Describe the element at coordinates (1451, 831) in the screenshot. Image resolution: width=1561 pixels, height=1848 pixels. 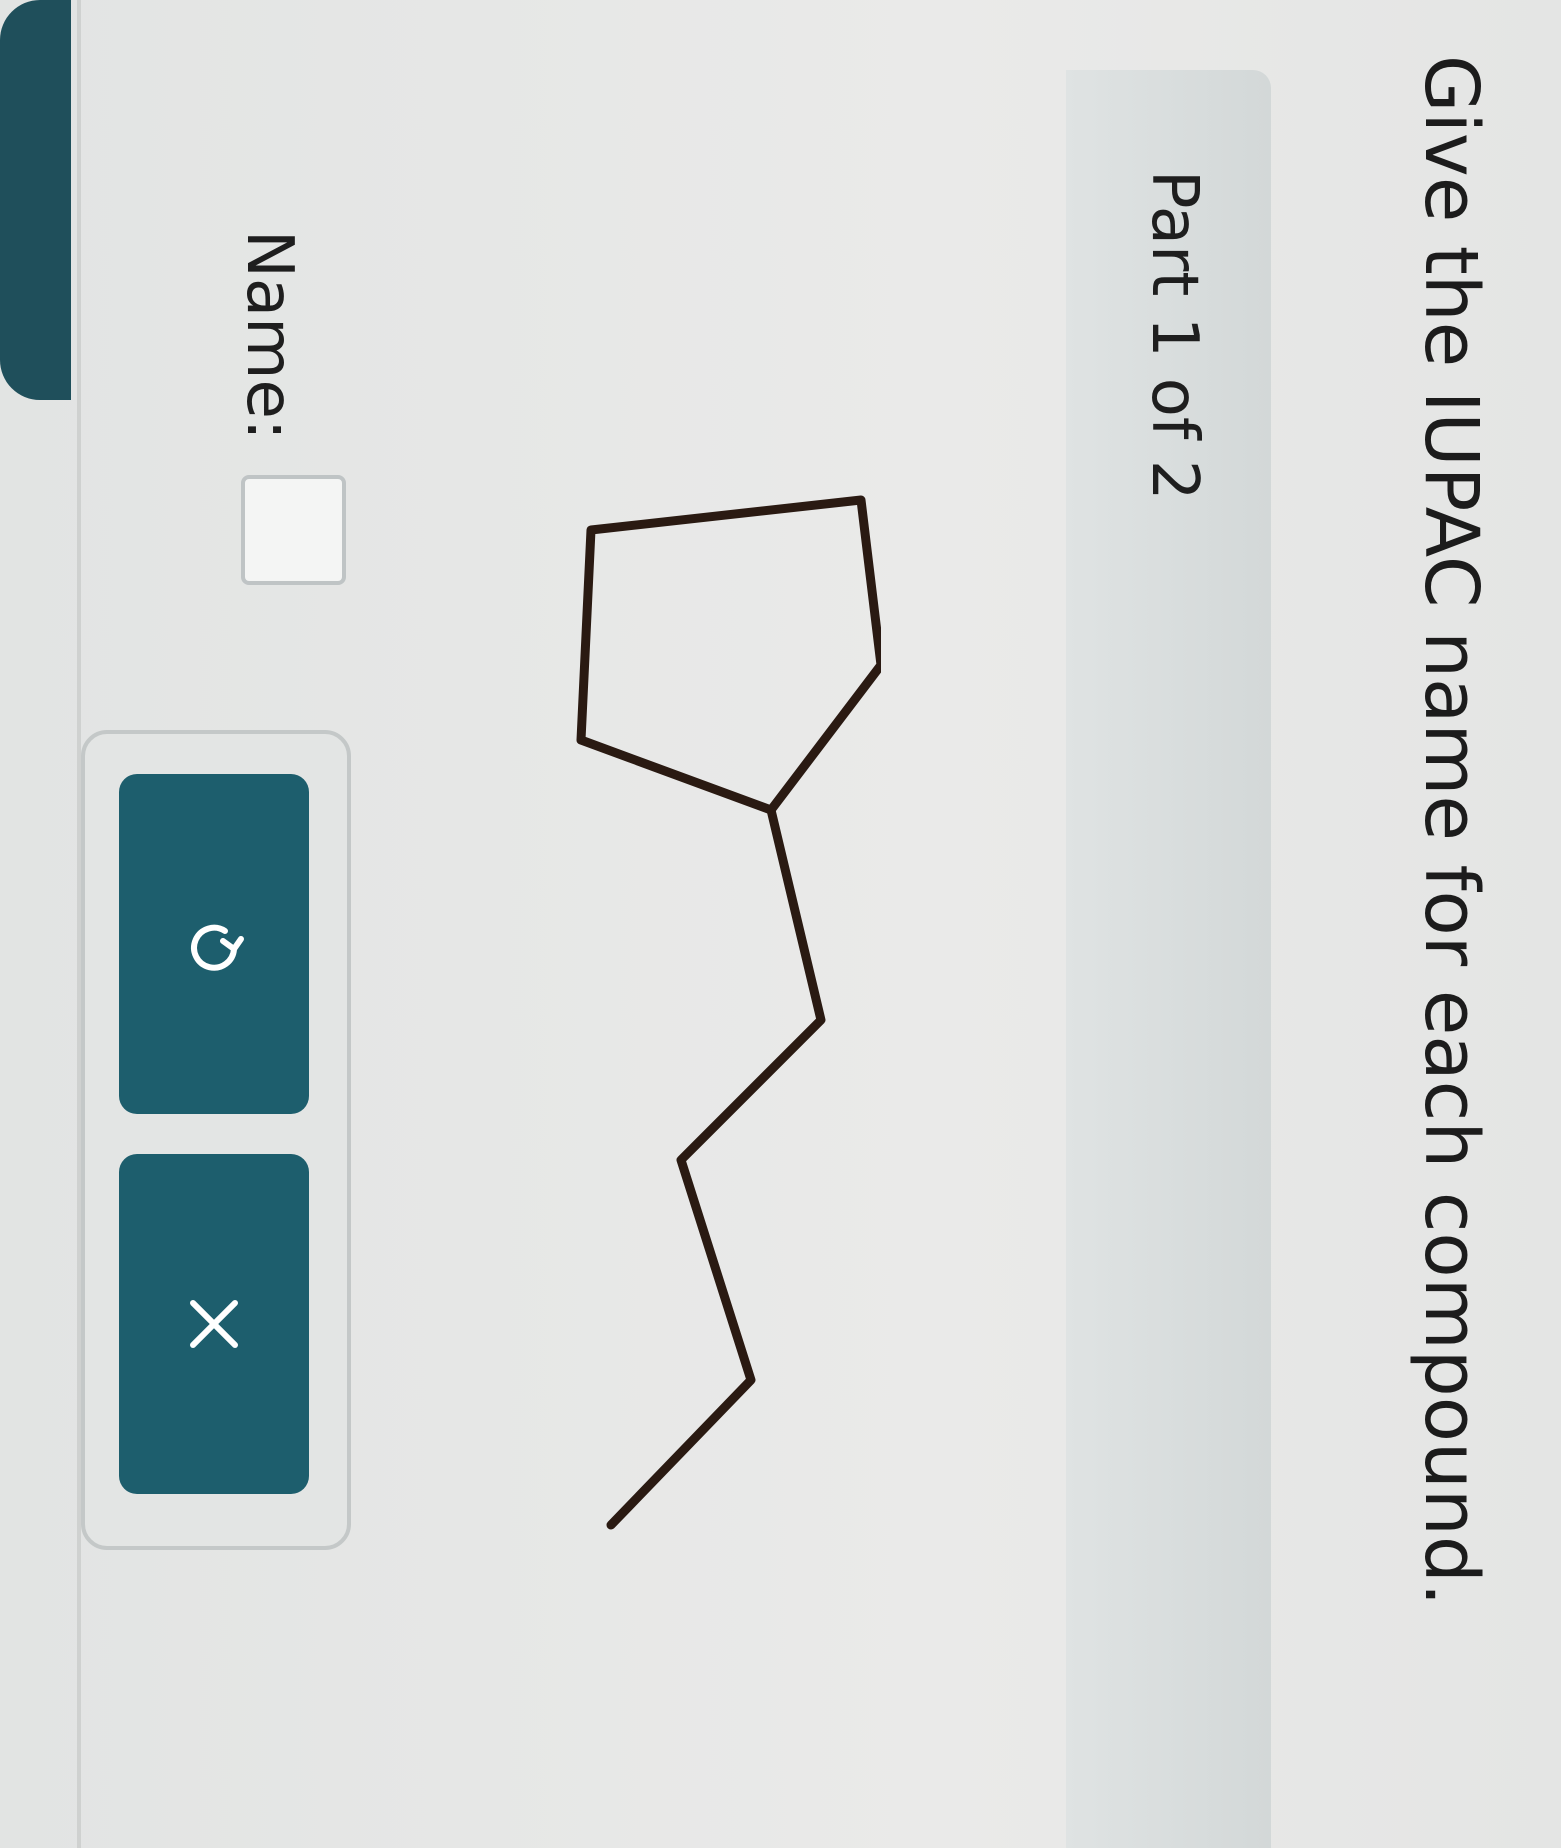
I see `question-instruction: Give the IUPAC name for each compound.` at that location.